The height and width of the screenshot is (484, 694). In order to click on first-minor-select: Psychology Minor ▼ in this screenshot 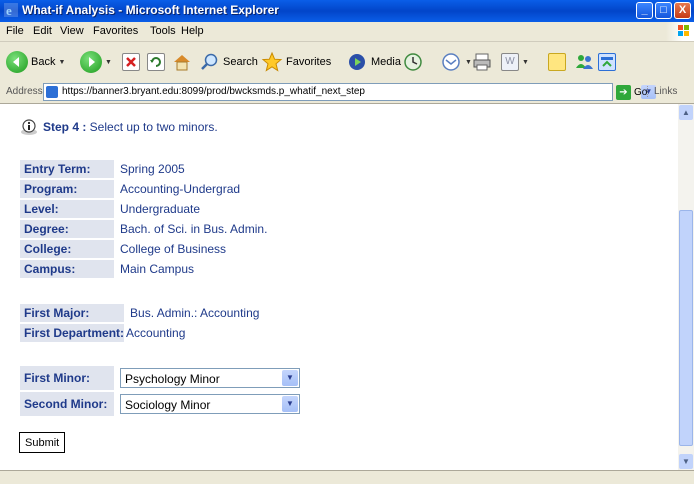, I will do `click(210, 378)`.